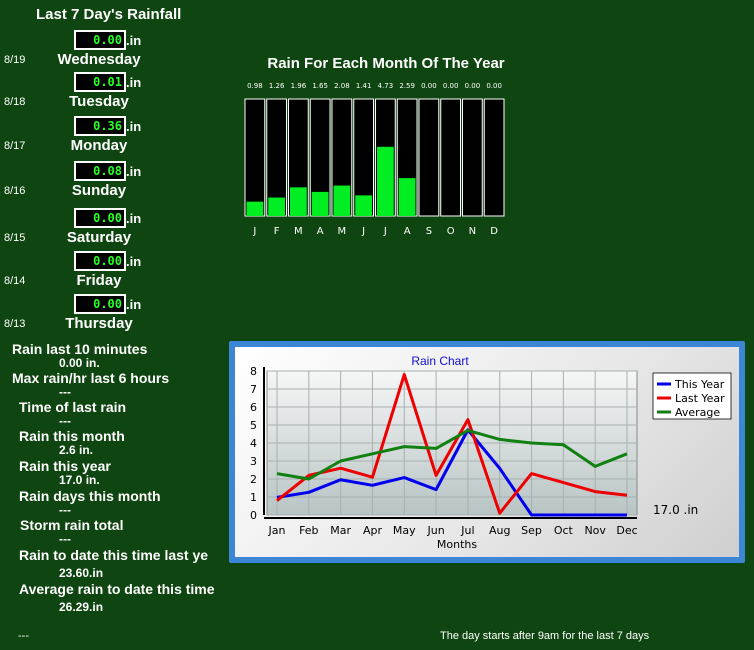 The image size is (754, 650). Describe the element at coordinates (277, 231) in the screenshot. I see `month-tick-label: F` at that location.